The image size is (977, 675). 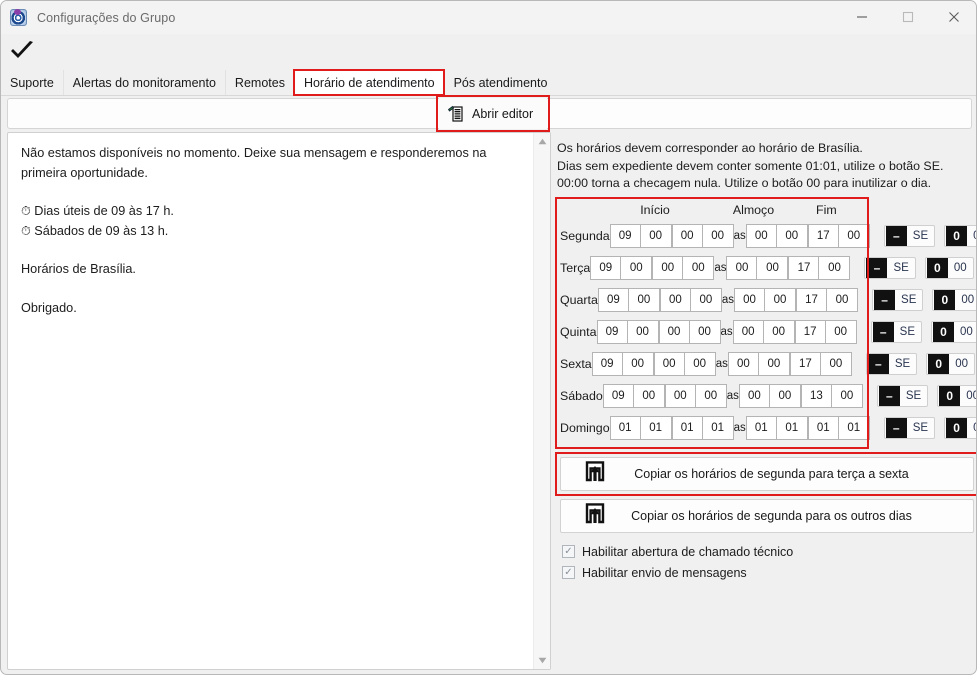 I want to click on end-time-group: 01 01, so click(x=838, y=427).